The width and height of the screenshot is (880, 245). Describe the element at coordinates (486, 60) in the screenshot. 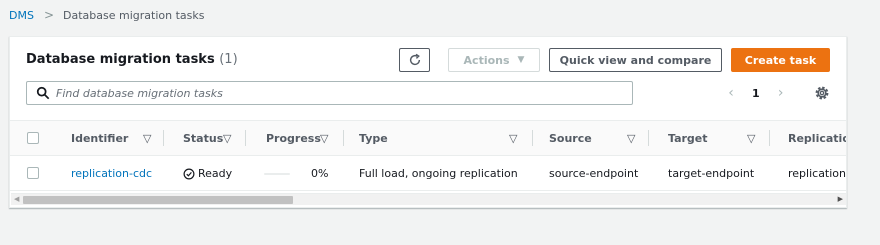

I see `actions-label: Actions` at that location.